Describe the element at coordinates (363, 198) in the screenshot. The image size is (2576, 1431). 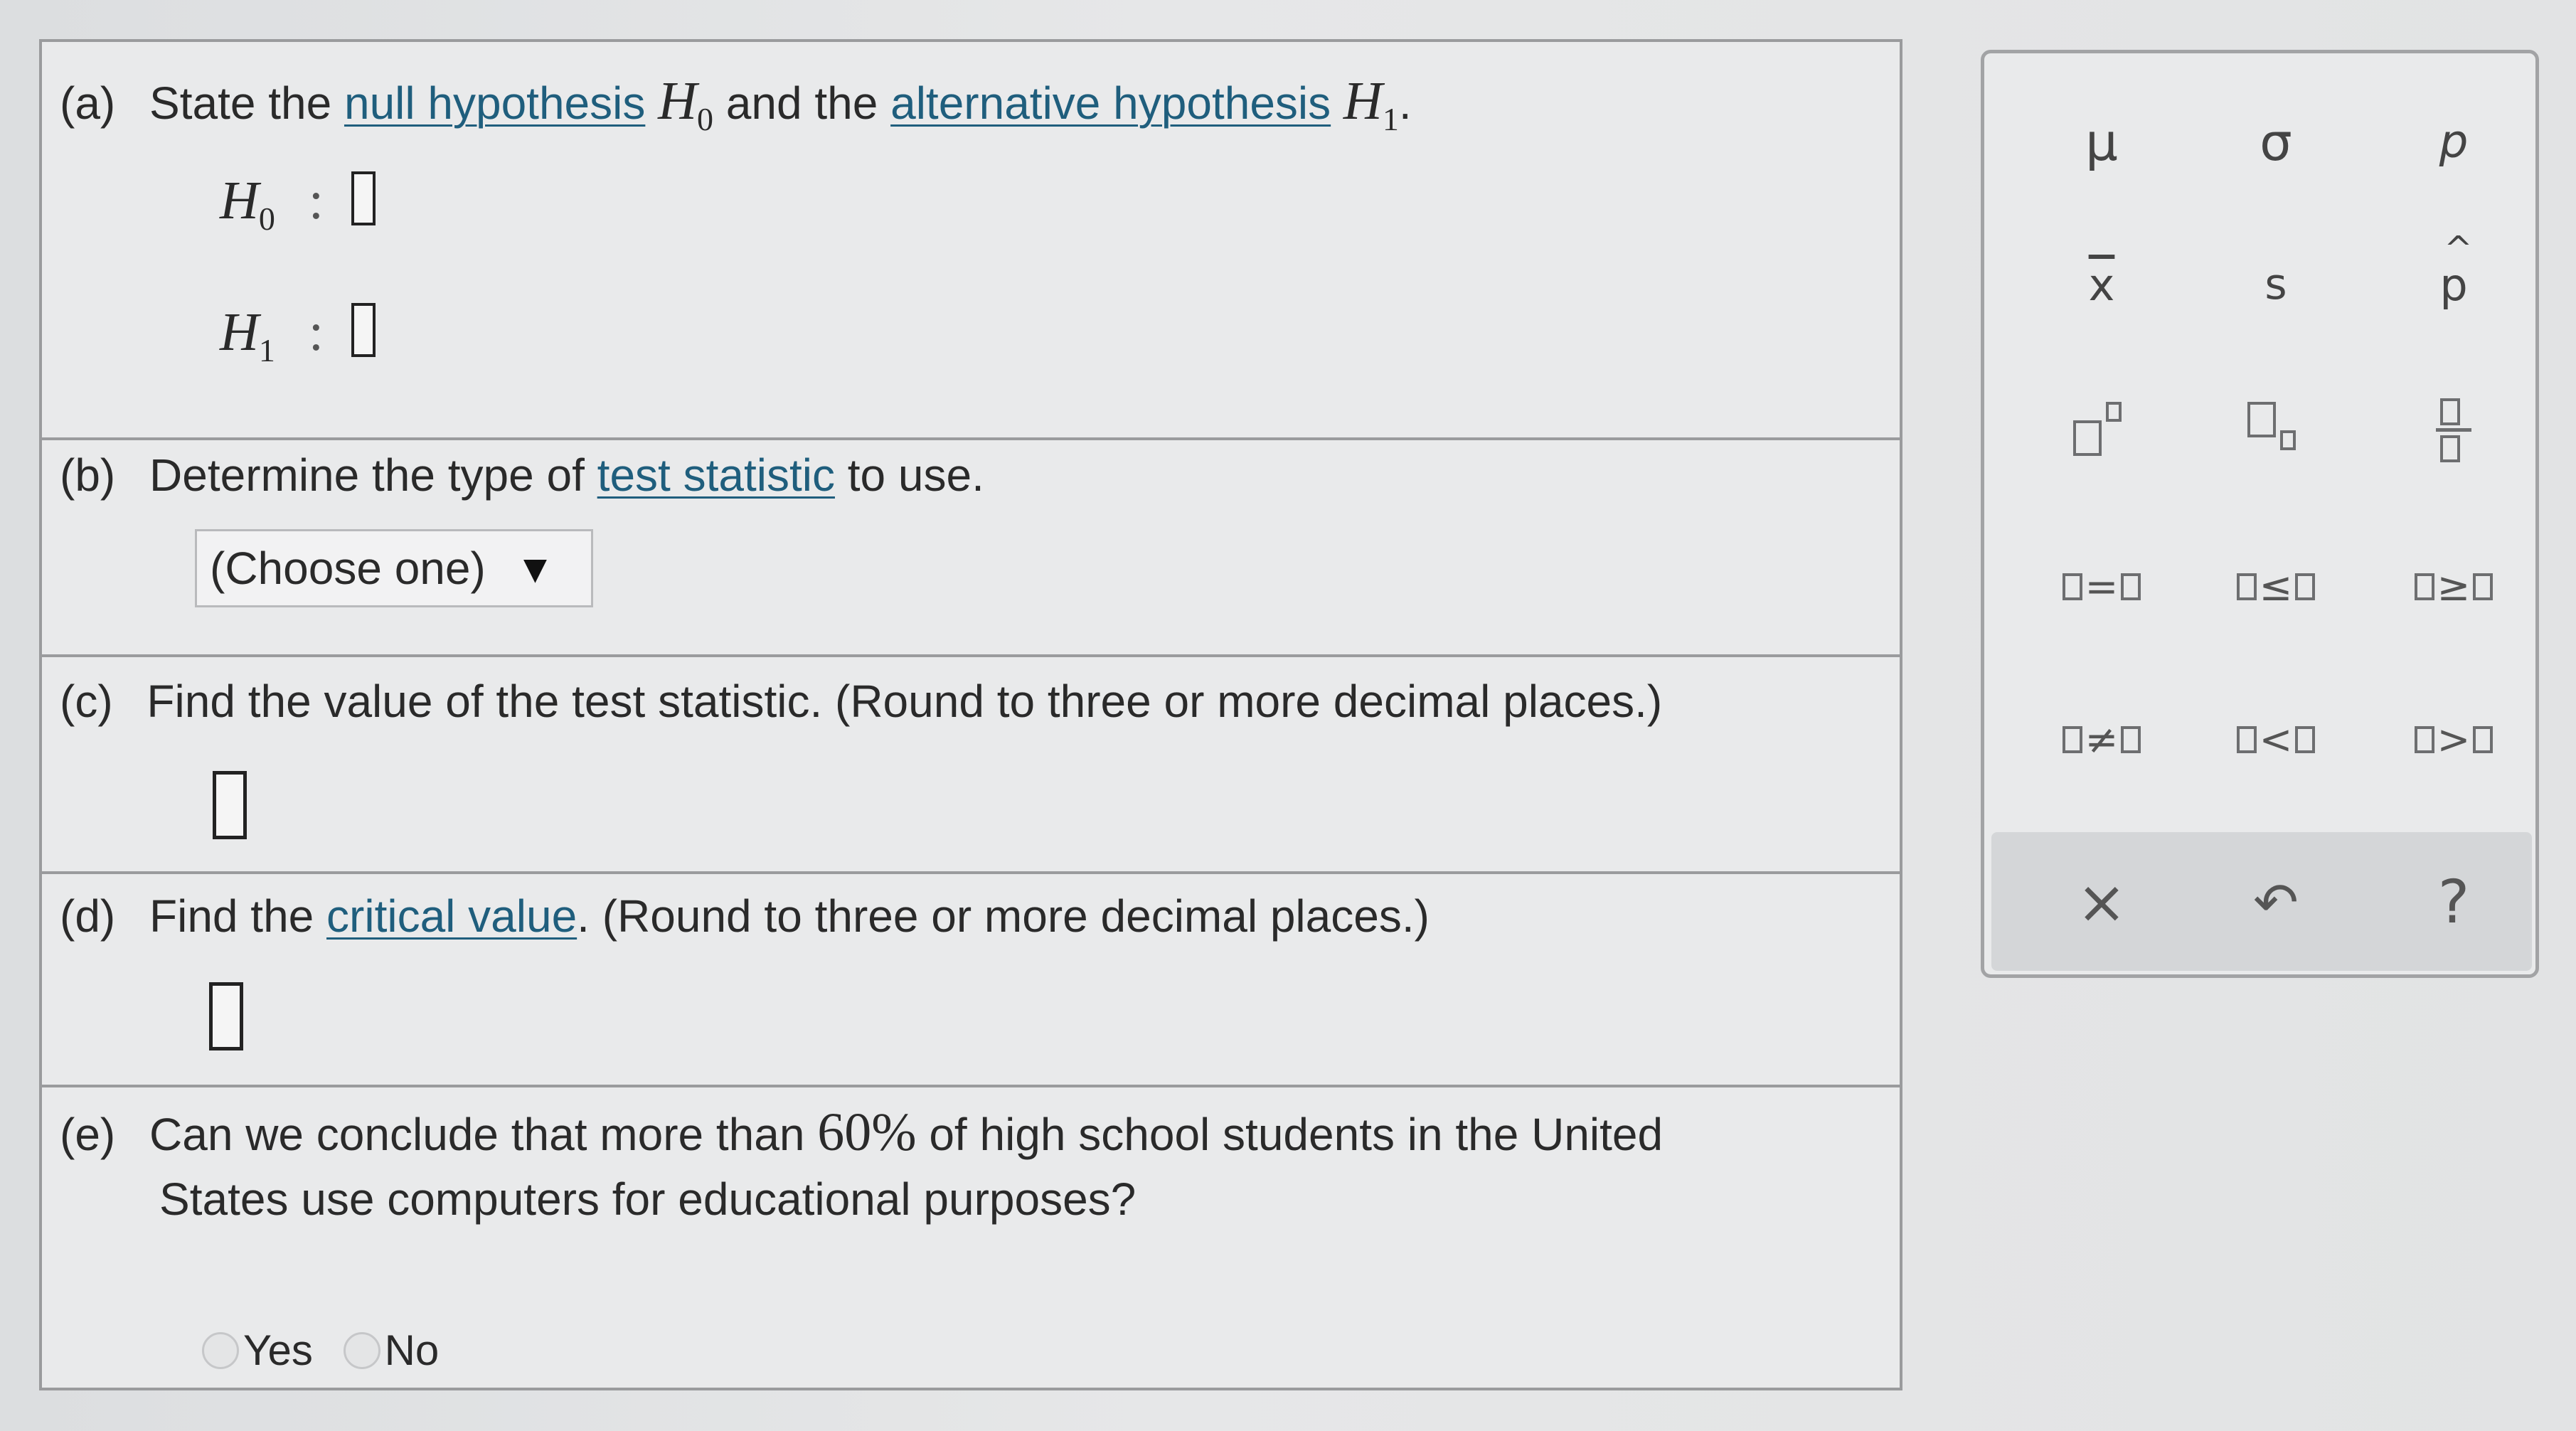
I see `h0-input` at that location.